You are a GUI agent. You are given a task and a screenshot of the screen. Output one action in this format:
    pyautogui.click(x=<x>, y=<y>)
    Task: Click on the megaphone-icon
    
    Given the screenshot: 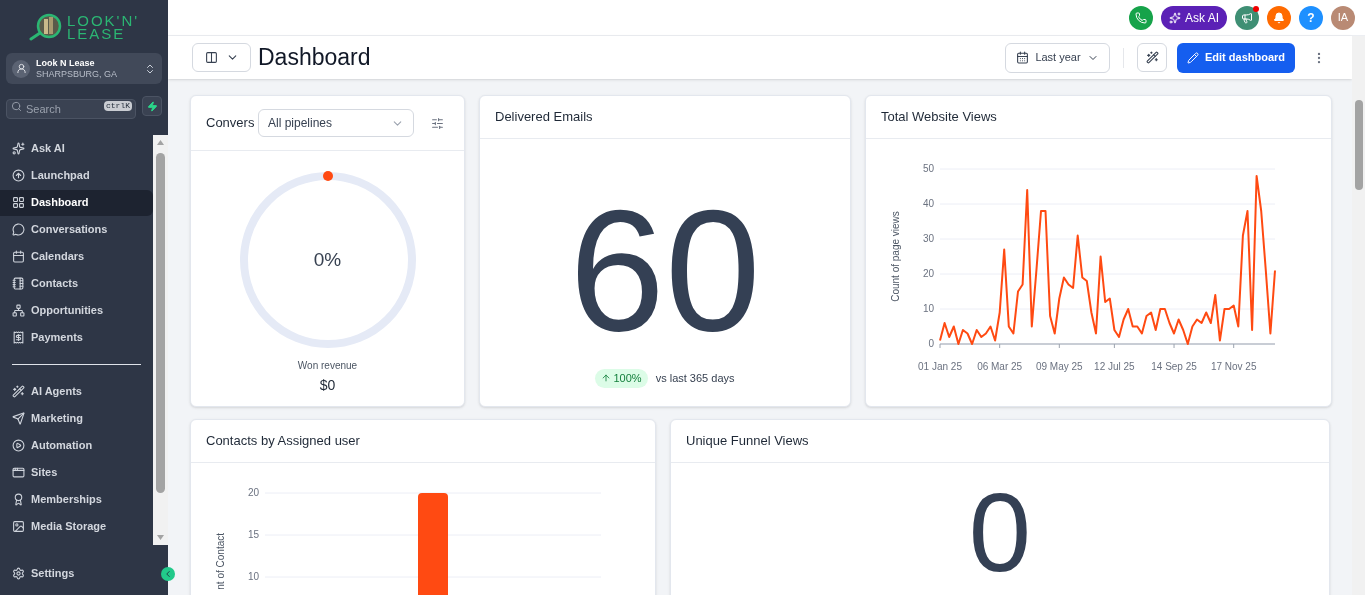 What is the action you would take?
    pyautogui.click(x=1247, y=17)
    